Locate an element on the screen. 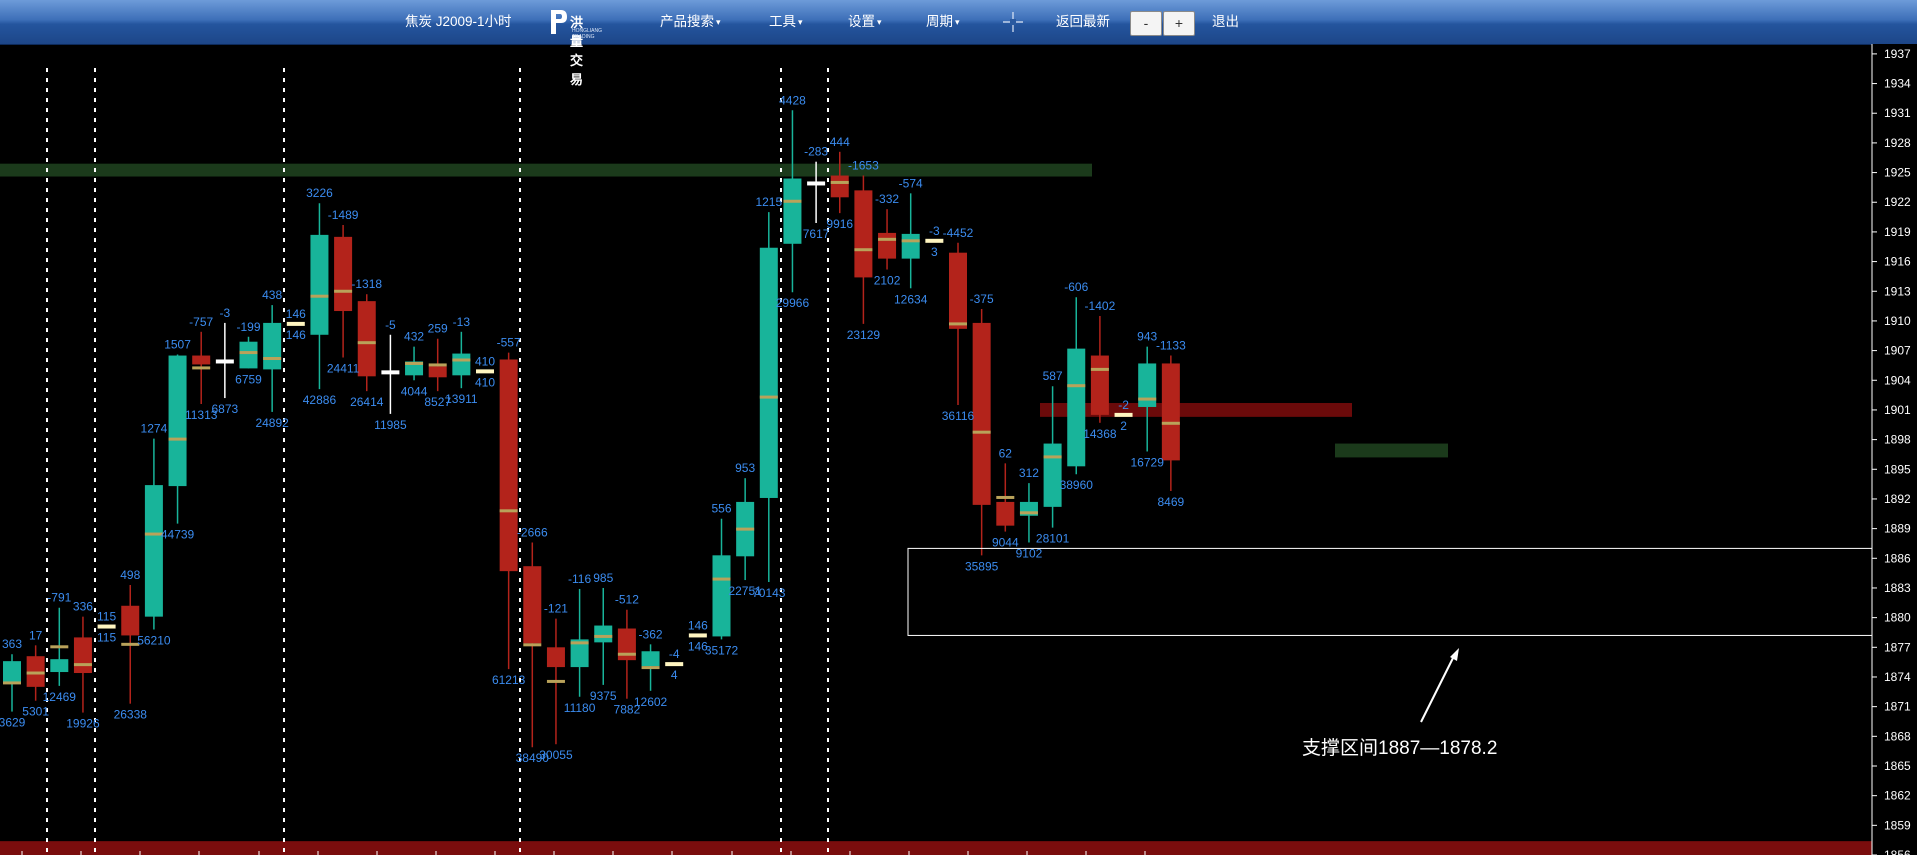 This screenshot has width=1917, height=855. candle-bottom-label: 23129 is located at coordinates (864, 335).